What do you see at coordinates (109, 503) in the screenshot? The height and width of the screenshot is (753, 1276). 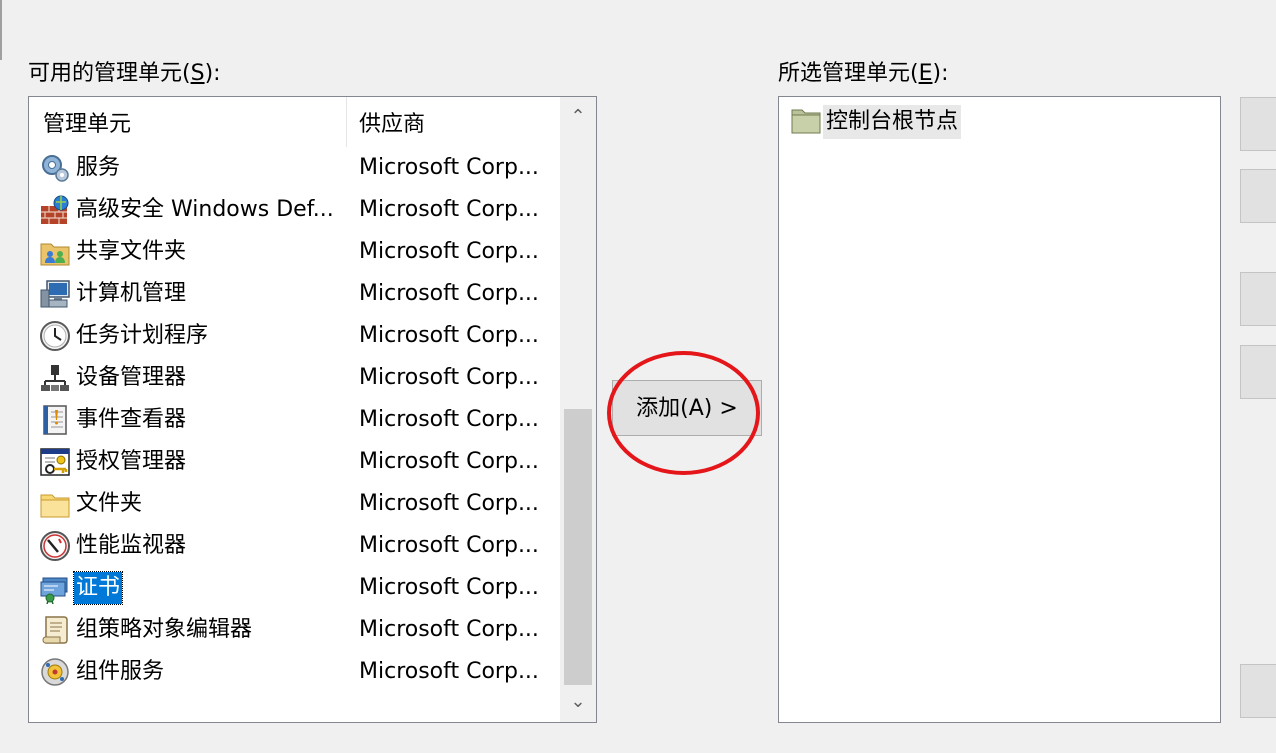 I see `snapin-name: 文件夹` at bounding box center [109, 503].